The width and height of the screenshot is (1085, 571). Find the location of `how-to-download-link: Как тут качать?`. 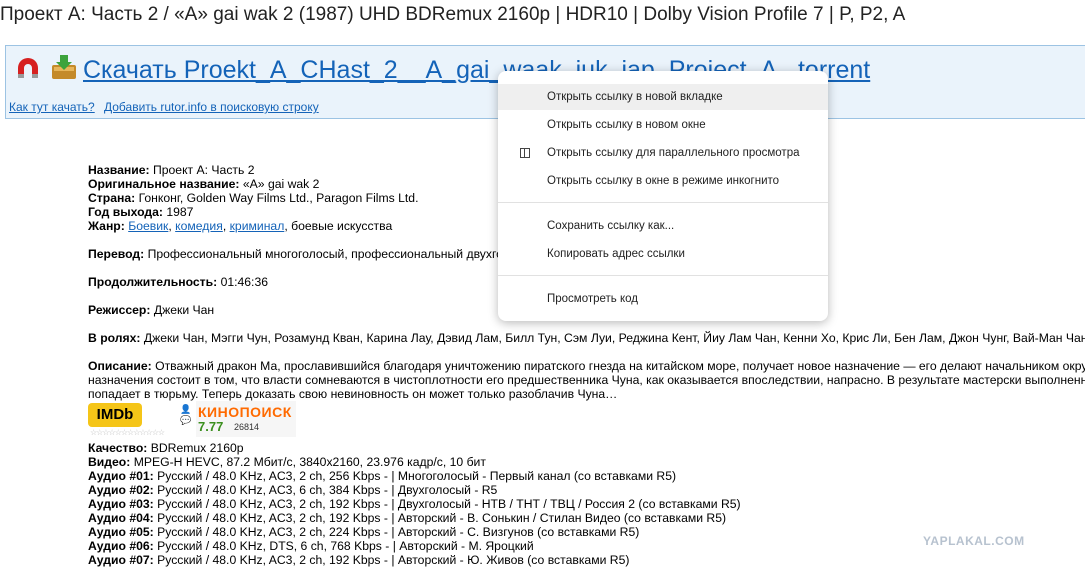

how-to-download-link: Как тут качать? is located at coordinates (52, 107).